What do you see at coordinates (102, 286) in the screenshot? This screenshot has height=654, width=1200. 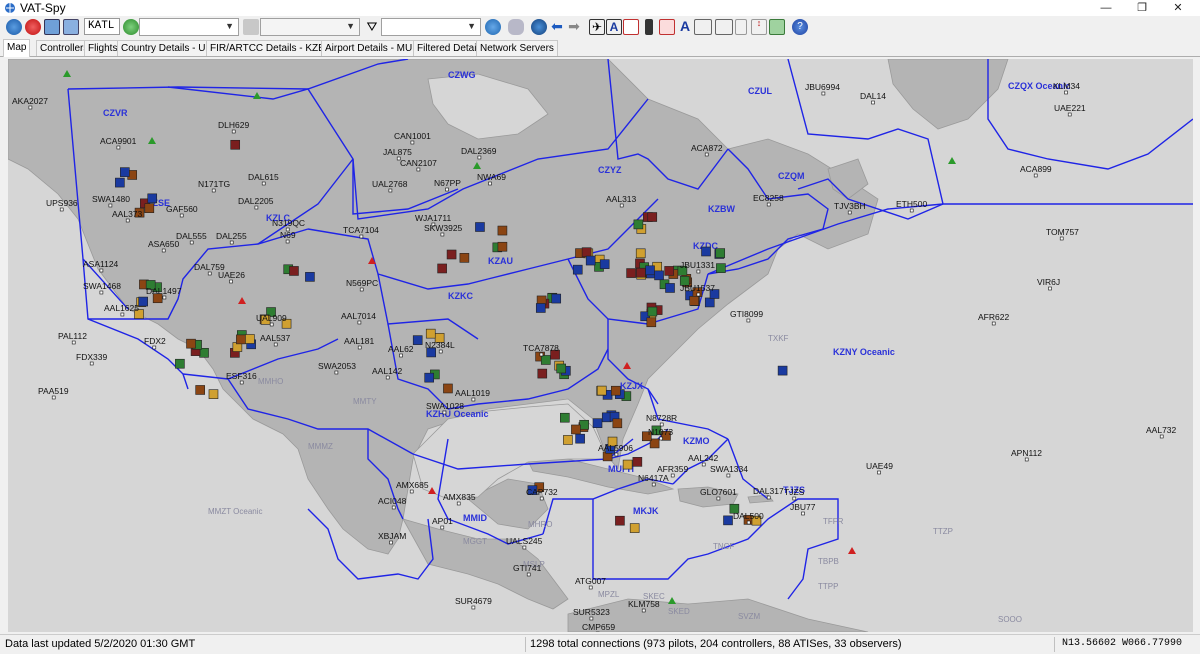 I see `callsign-label: SWA1468` at bounding box center [102, 286].